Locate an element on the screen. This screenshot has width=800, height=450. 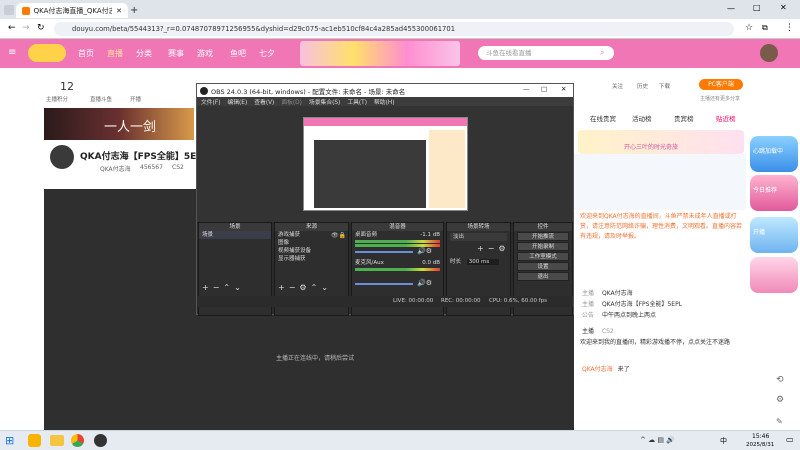
clock-time: 15:46 is located at coordinates (760, 436).